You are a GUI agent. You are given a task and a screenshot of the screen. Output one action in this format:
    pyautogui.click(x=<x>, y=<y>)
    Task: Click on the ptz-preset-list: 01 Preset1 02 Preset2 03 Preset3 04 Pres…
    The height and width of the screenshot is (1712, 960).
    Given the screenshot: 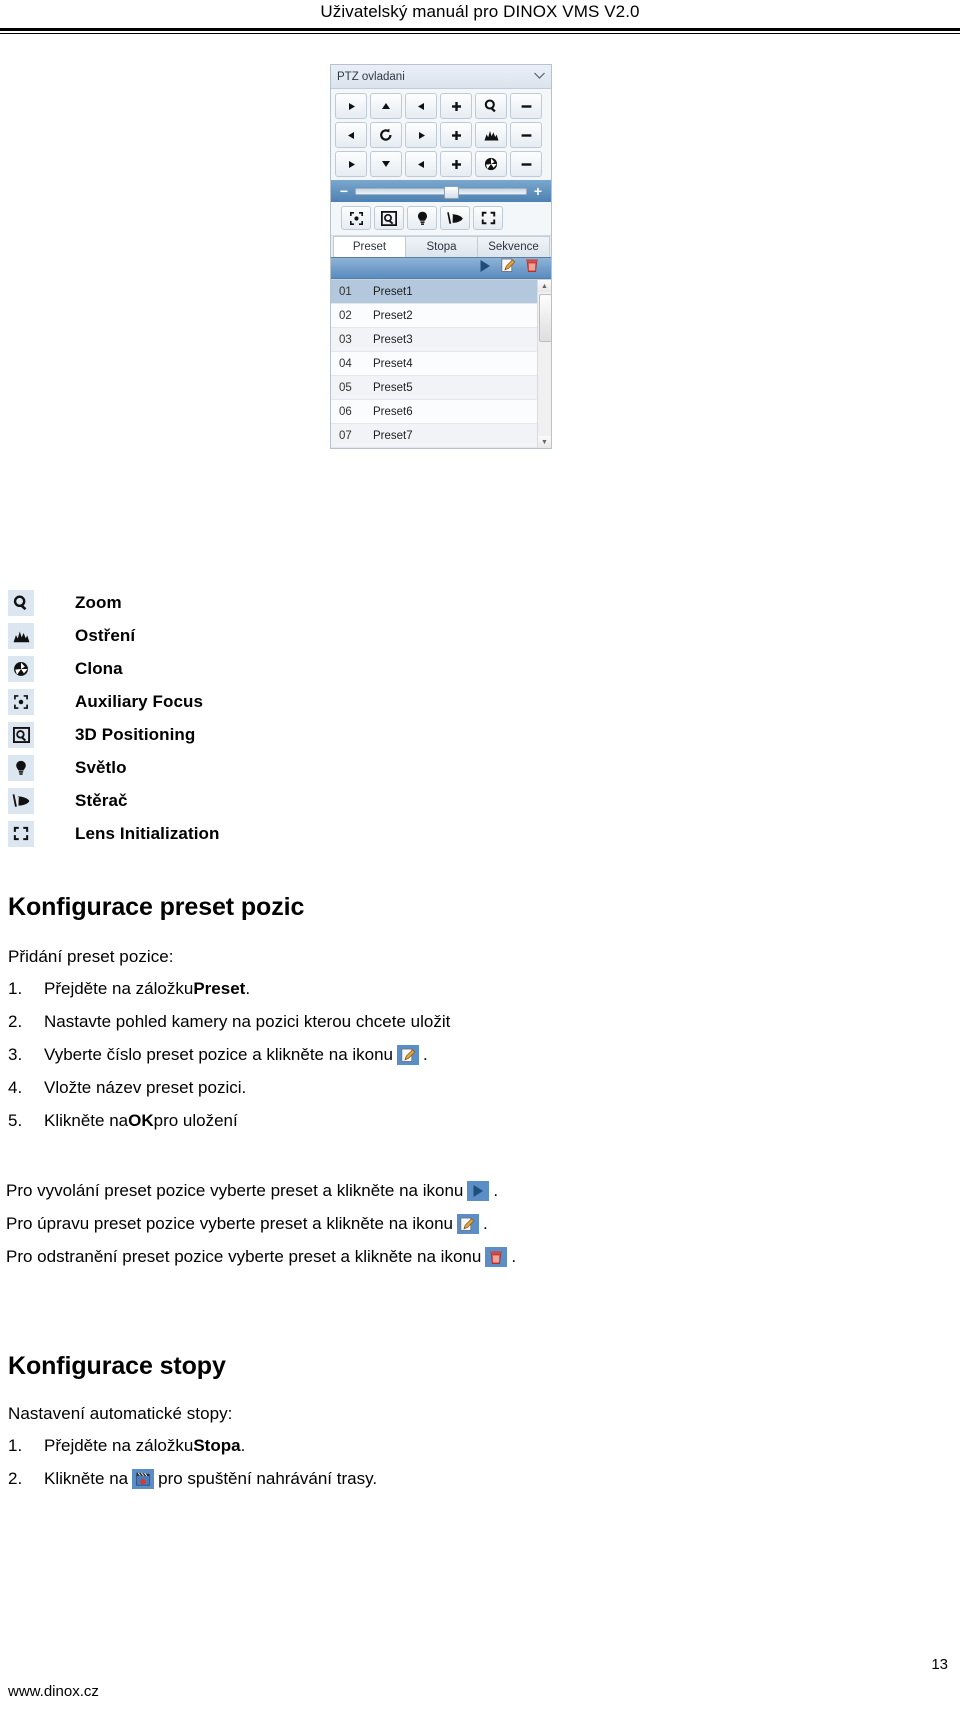 What is the action you would take?
    pyautogui.click(x=441, y=363)
    